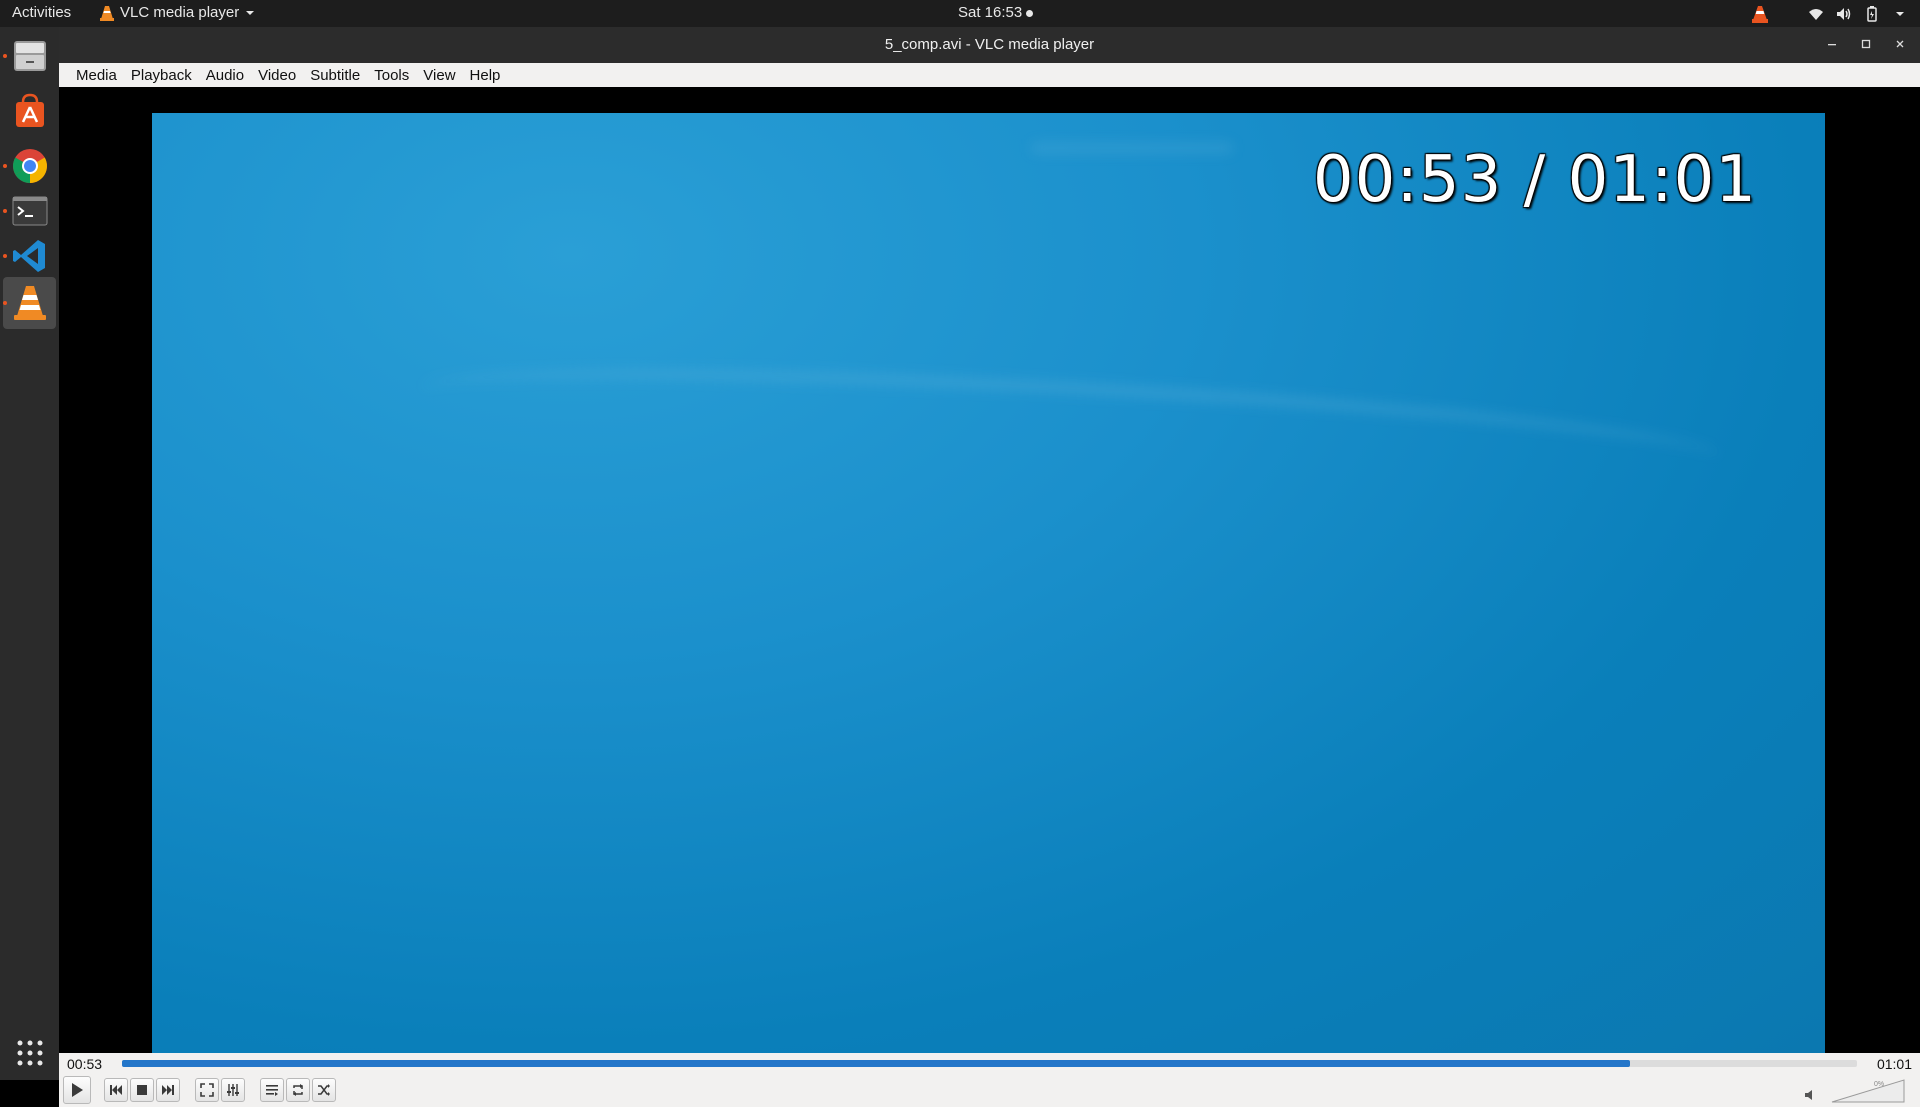 The width and height of the screenshot is (1920, 1107). Describe the element at coordinates (96, 75) in the screenshot. I see `menu-media: Media` at that location.